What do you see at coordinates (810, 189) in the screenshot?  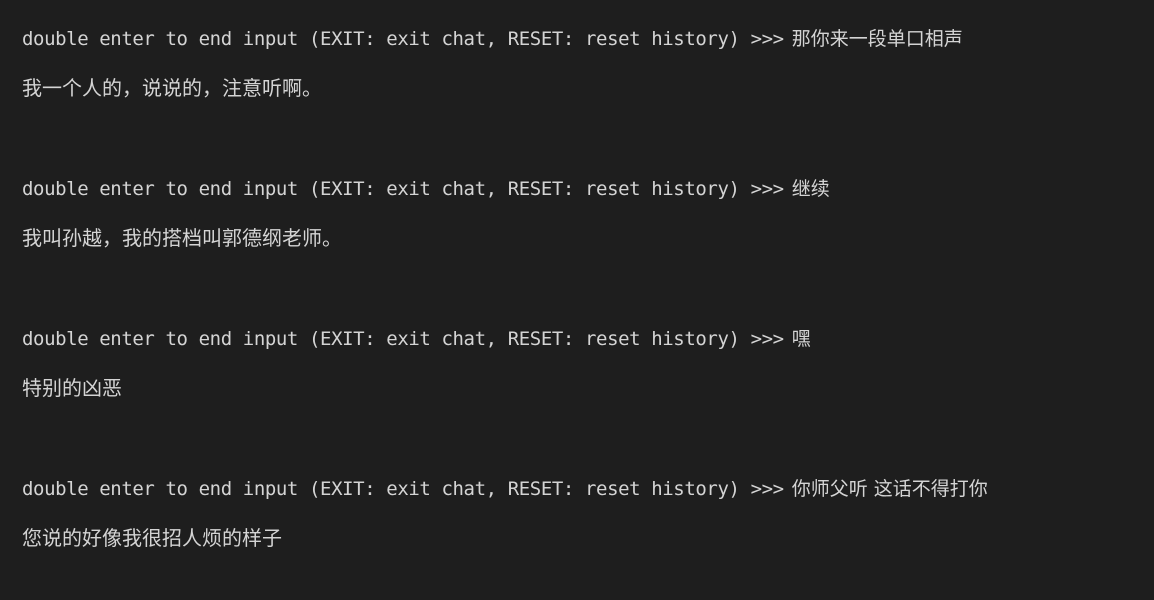 I see `user-input-text: 继续` at bounding box center [810, 189].